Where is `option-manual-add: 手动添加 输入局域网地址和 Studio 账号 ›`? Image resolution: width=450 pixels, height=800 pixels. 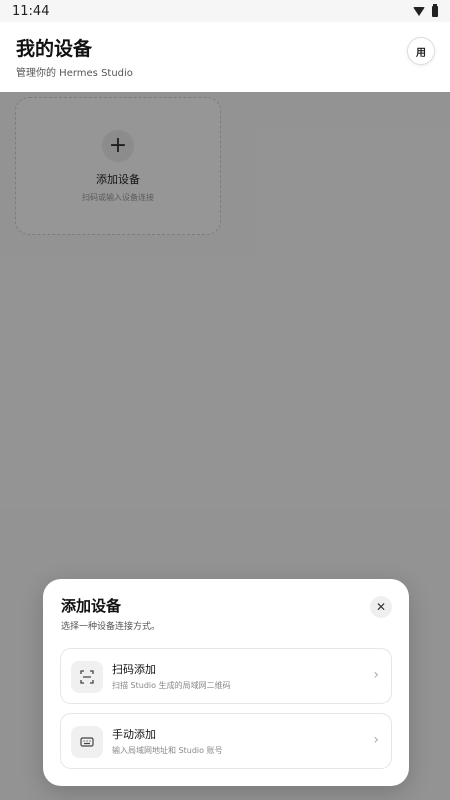
option-manual-add: 手动添加 输入局域网地址和 Studio 账号 › is located at coordinates (226, 741).